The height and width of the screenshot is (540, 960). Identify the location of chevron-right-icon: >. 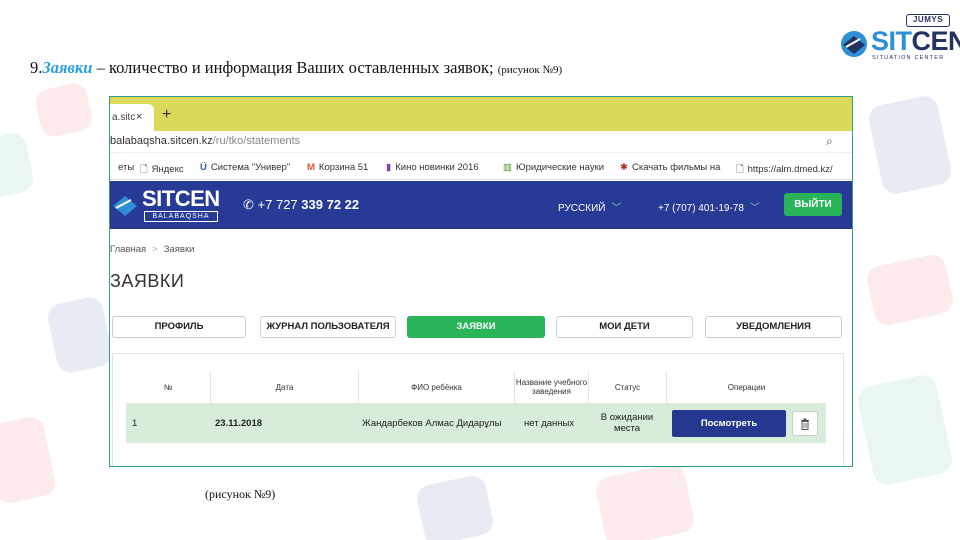
(155, 249).